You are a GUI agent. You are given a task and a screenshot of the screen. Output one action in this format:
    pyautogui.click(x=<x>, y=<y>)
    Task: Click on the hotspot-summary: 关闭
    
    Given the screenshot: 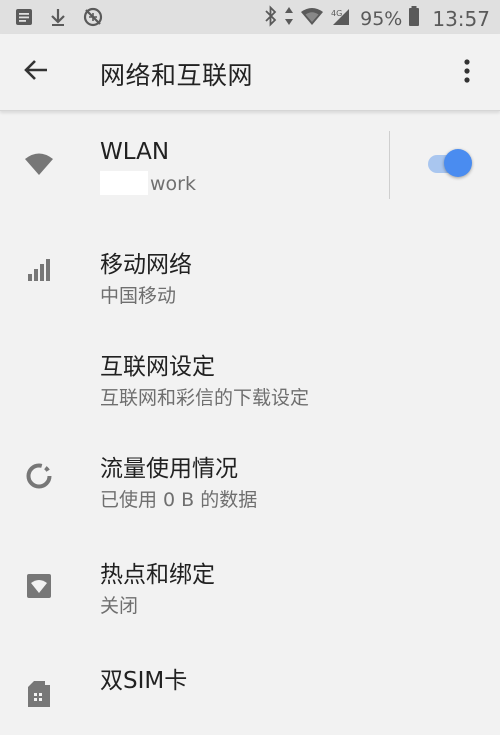 What is the action you would take?
    pyautogui.click(x=119, y=606)
    